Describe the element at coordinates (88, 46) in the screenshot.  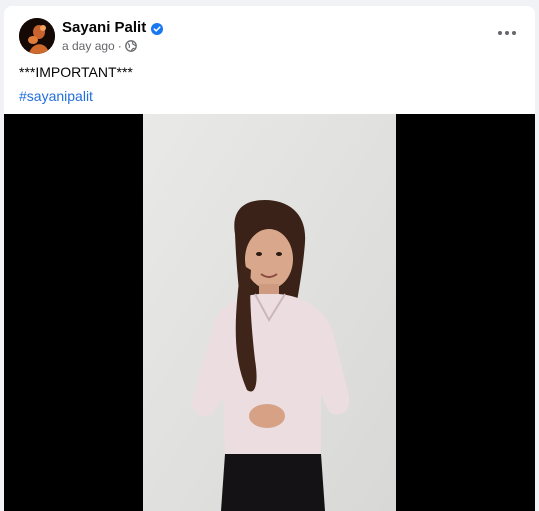
I see `post-timestamp: a day ago` at that location.